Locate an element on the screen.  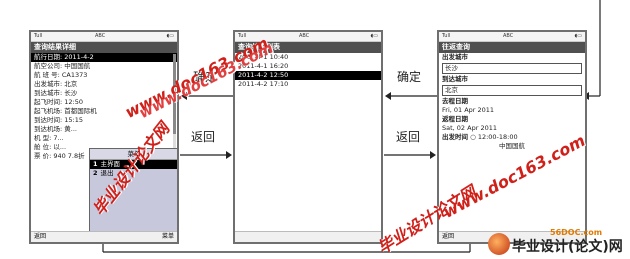
confirm-label-2: 确定 is located at coordinates (409, 77).